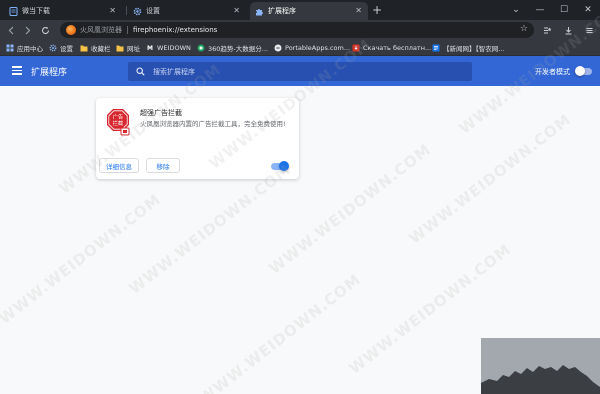 This screenshot has width=600, height=394. I want to click on tab-settings: 设置 ✕, so click(187, 11).